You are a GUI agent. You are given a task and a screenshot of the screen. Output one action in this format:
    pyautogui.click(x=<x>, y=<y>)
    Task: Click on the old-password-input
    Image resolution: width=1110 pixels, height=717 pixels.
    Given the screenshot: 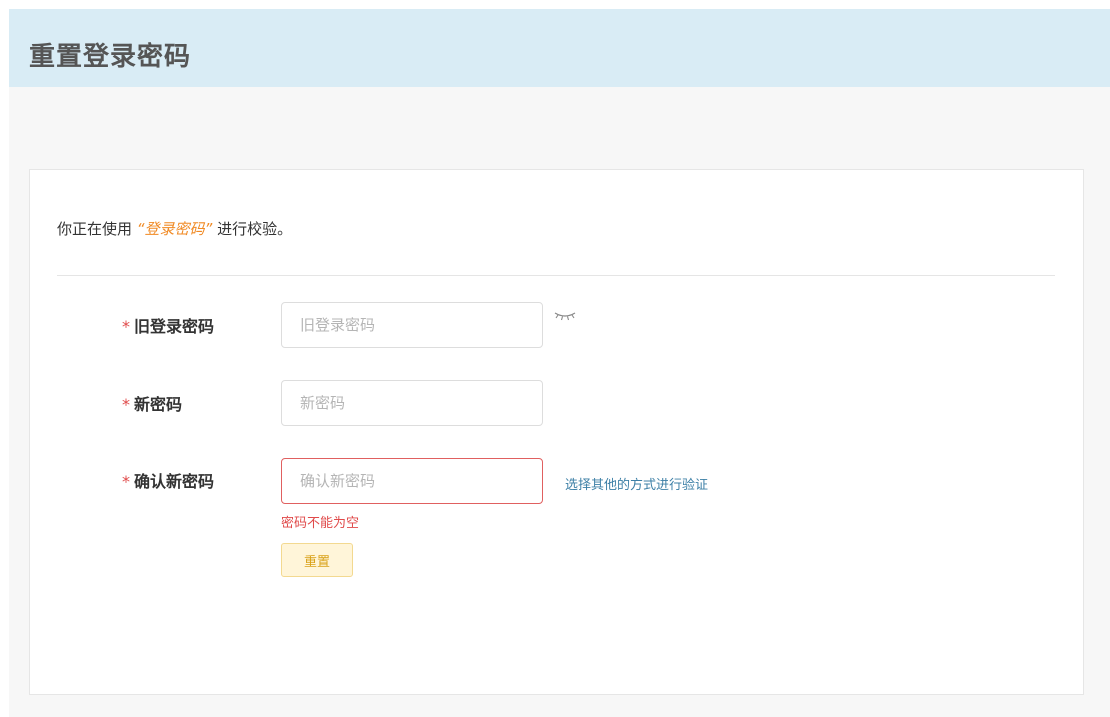 What is the action you would take?
    pyautogui.click(x=412, y=325)
    